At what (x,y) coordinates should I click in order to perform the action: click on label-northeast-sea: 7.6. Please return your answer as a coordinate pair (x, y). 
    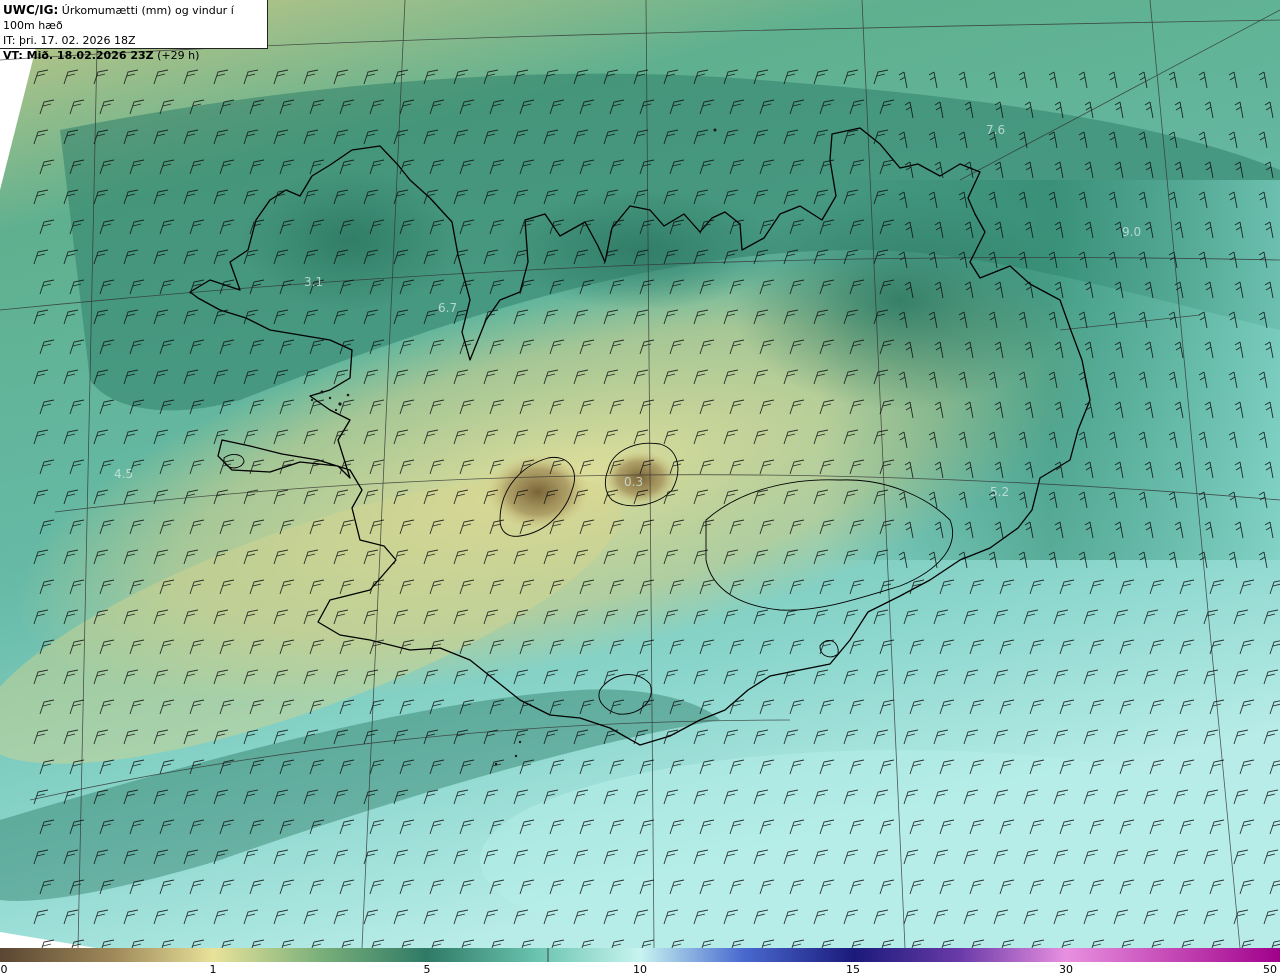
    Looking at the image, I should click on (995, 130).